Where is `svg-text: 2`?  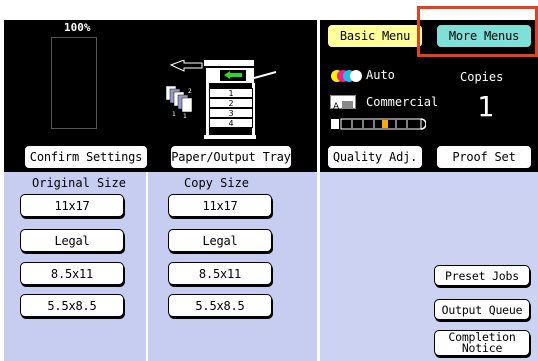 svg-text: 2 is located at coordinates (190, 91).